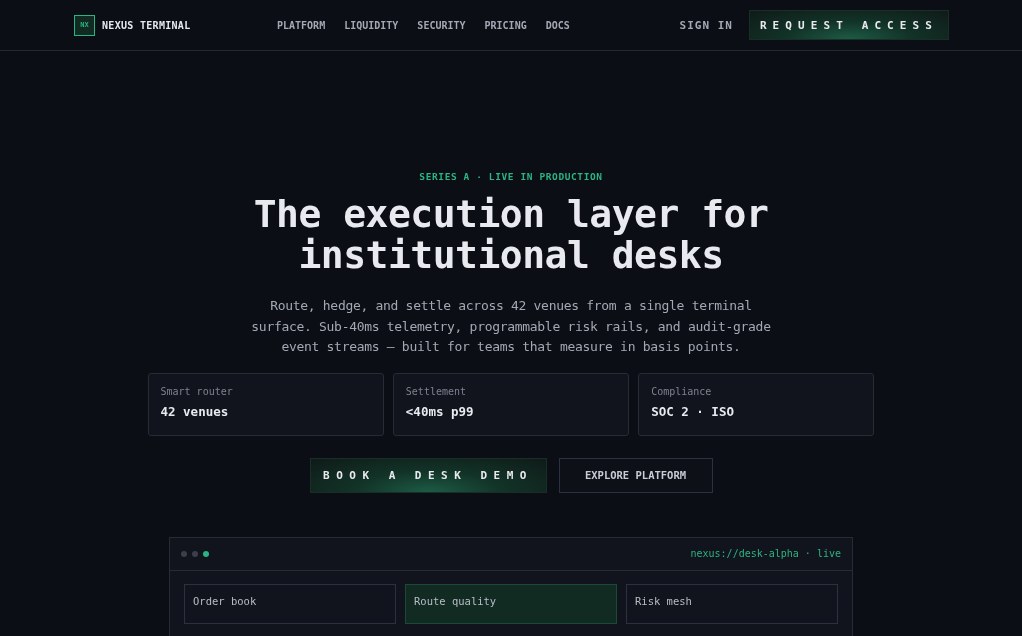  What do you see at coordinates (301, 25) in the screenshot?
I see `nav-link: PLATFORM` at bounding box center [301, 25].